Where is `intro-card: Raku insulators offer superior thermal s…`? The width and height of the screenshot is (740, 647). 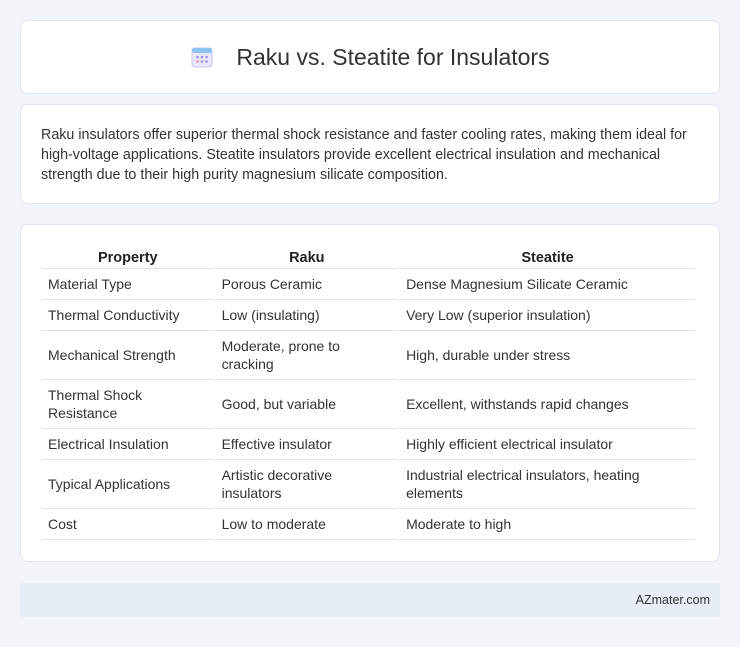
intro-card: Raku insulators offer superior thermal s… is located at coordinates (370, 154).